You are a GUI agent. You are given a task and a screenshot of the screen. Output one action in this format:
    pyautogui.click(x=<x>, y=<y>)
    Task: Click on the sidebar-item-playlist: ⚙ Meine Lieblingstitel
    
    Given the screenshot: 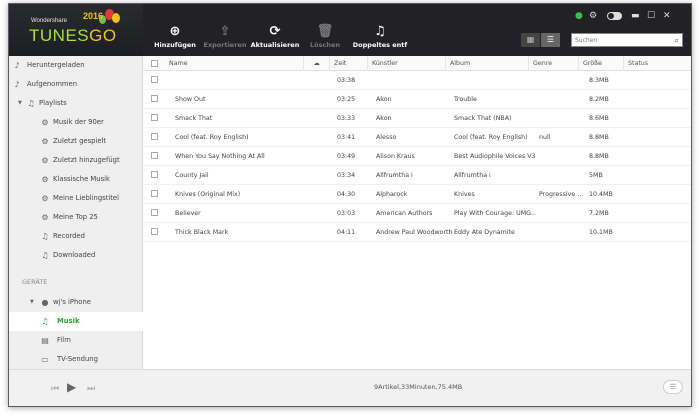 What is the action you would take?
    pyautogui.click(x=76, y=198)
    